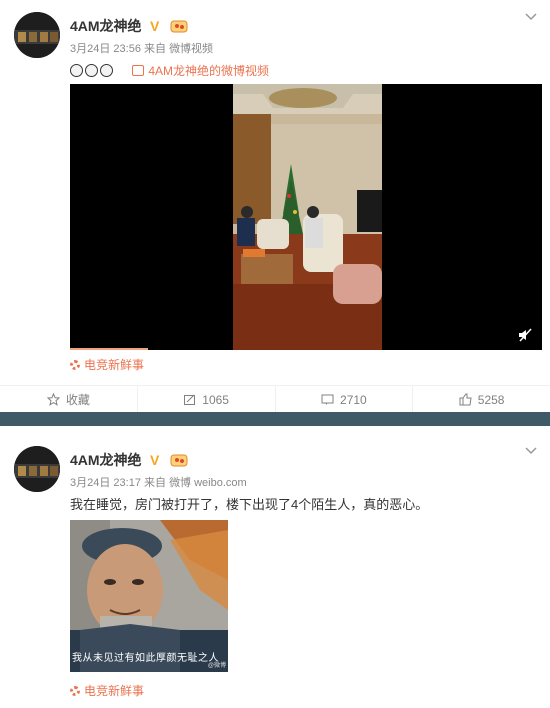 The height and width of the screenshot is (708, 550). I want to click on post-content: 4AM龙神绝的微博视频, so click(169, 70).